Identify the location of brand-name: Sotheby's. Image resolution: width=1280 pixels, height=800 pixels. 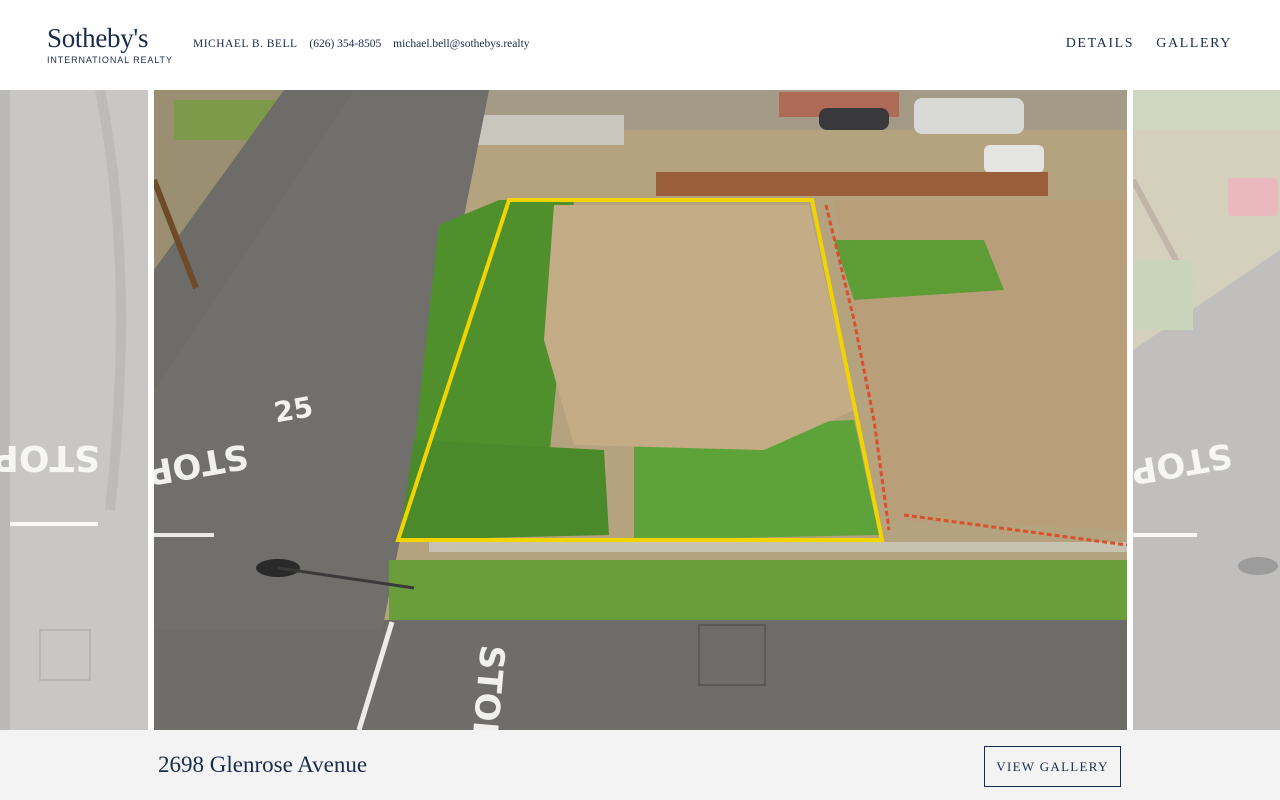
(98, 38).